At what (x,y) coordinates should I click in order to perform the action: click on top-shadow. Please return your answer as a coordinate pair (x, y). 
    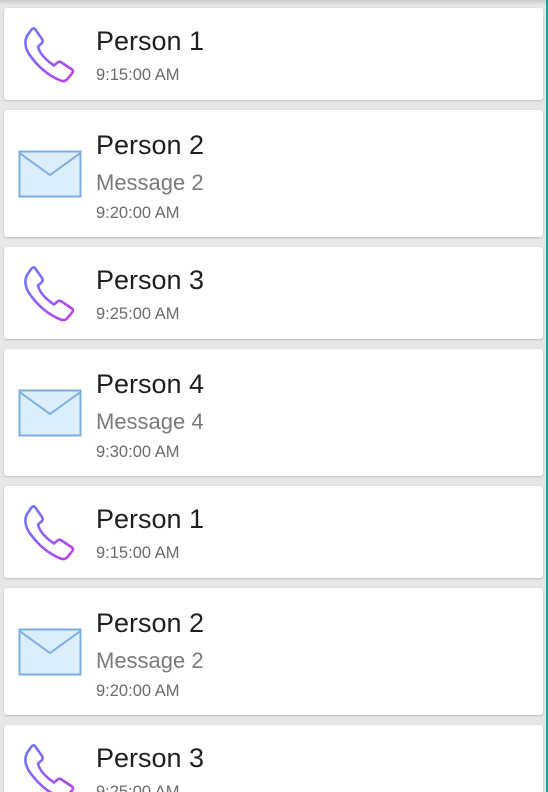
    Looking at the image, I should click on (274, 2).